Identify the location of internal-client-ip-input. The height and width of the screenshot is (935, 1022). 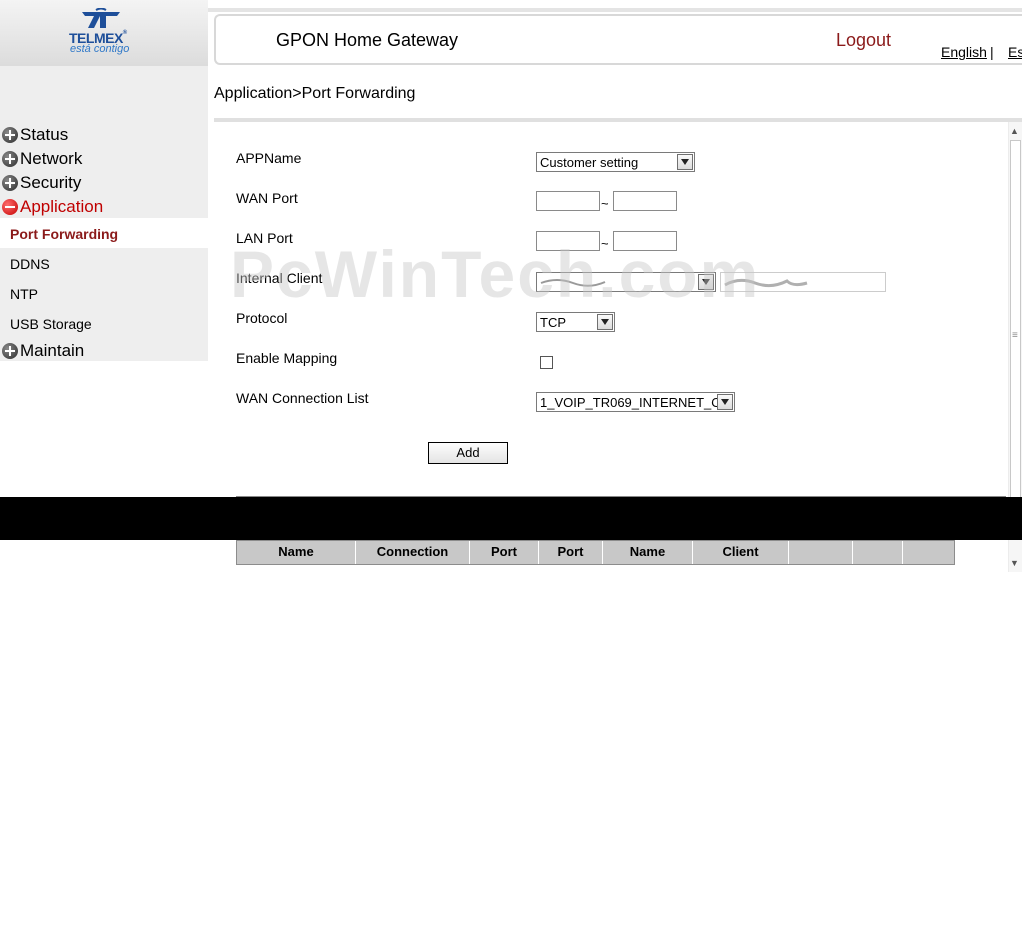
(803, 282).